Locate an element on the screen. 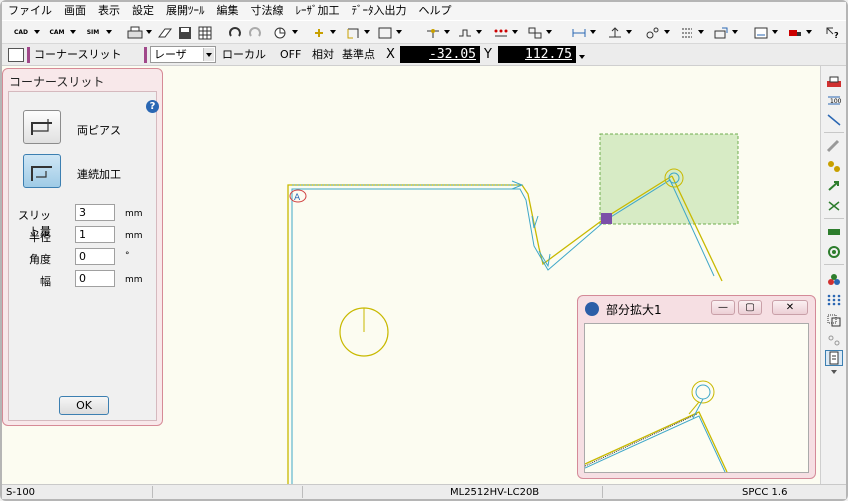  copy-icon is located at coordinates (834, 320).